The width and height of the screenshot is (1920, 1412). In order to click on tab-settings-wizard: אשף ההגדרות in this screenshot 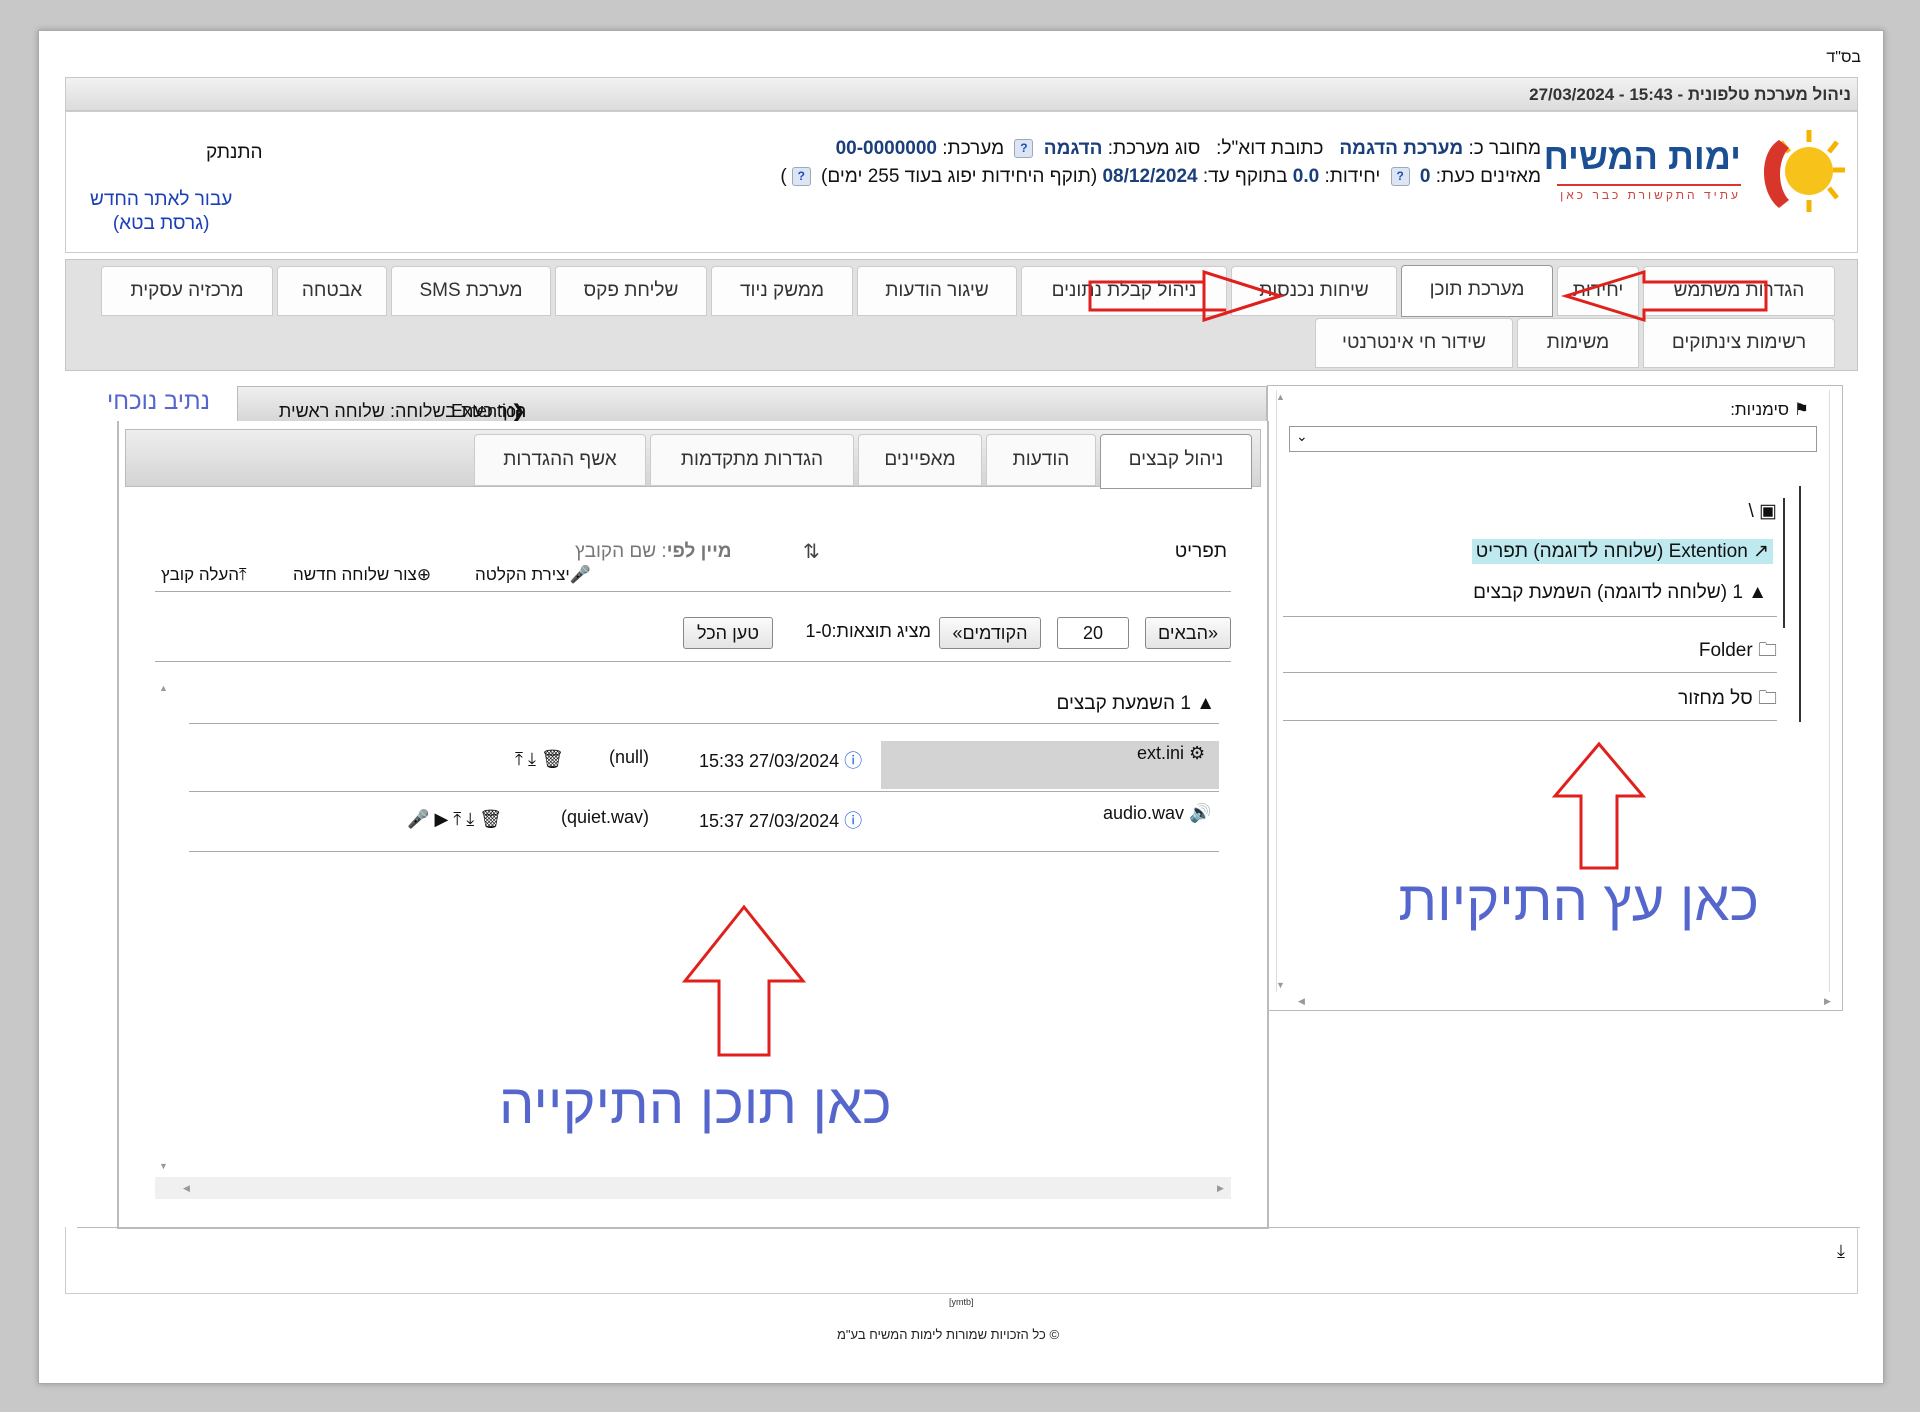, I will do `click(560, 460)`.